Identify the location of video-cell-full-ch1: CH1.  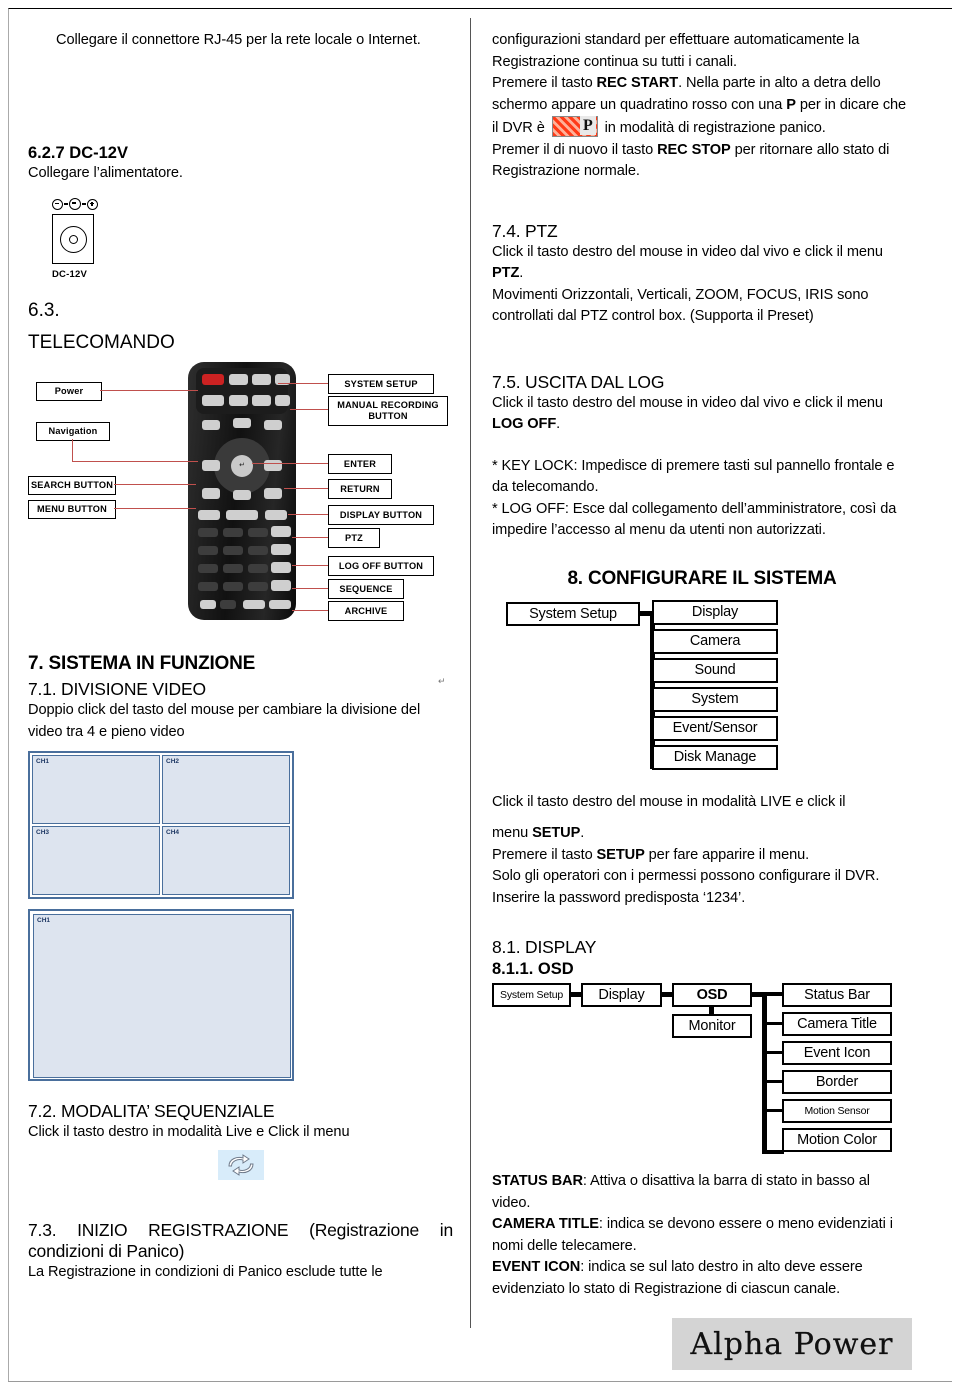
(162, 996).